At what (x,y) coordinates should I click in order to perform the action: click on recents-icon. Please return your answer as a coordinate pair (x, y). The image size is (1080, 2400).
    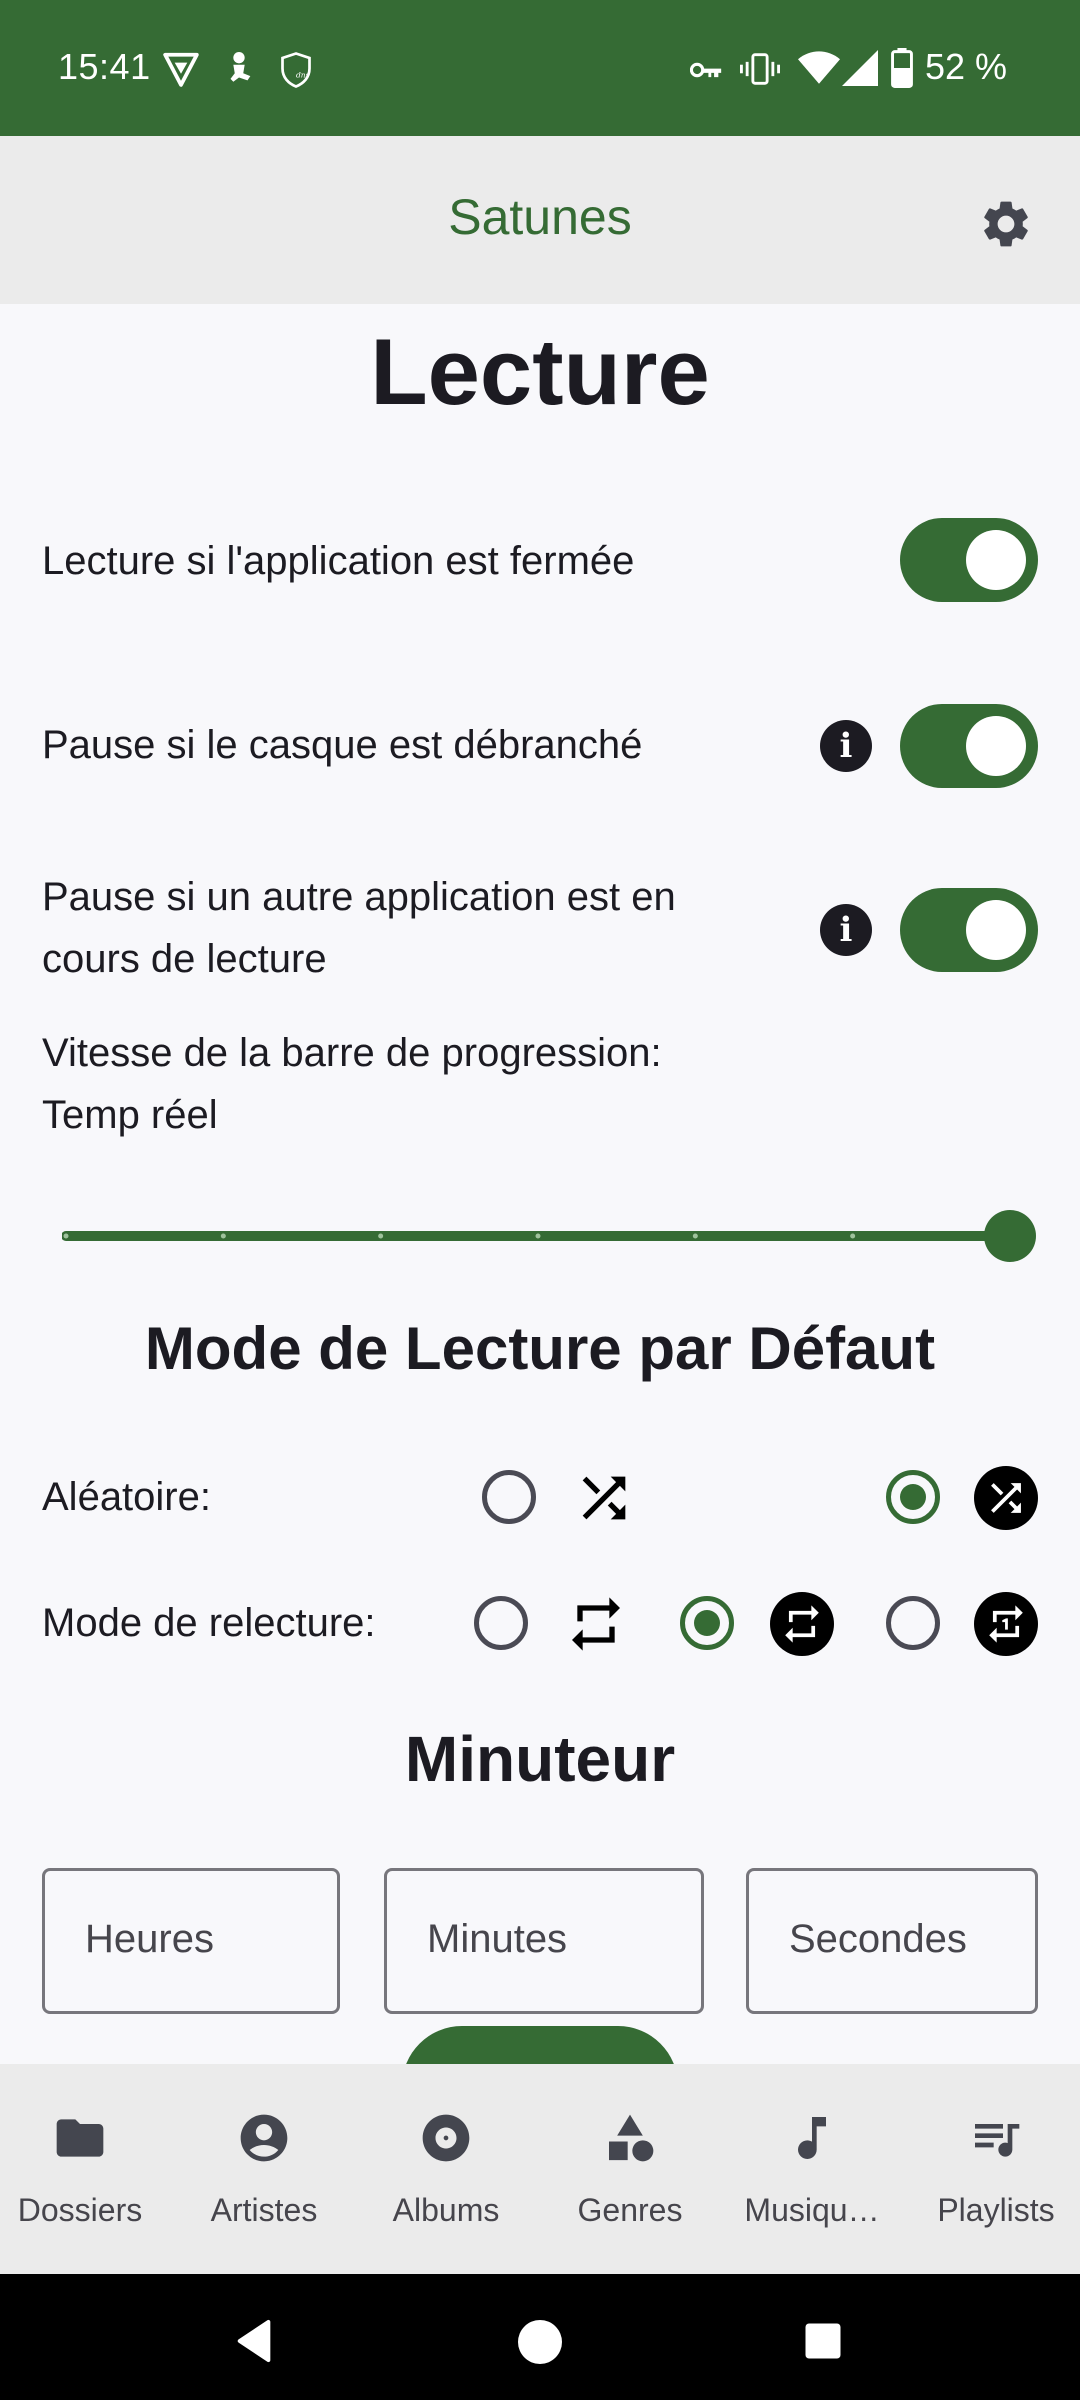
    Looking at the image, I should click on (823, 2341).